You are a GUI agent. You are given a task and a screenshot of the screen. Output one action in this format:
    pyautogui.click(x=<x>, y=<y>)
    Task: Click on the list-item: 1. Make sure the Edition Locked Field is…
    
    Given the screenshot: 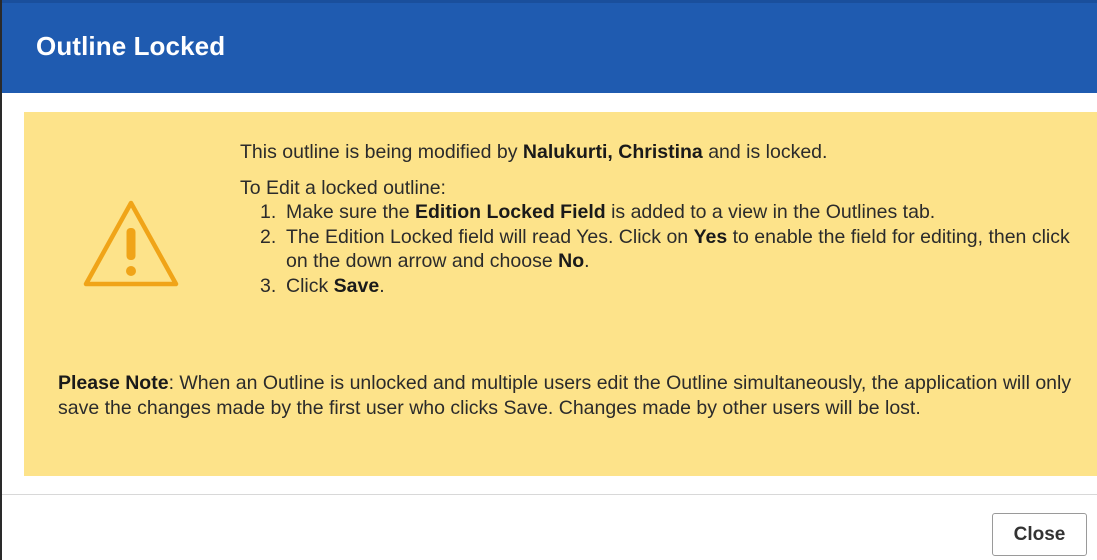 What is the action you would take?
    pyautogui.click(x=598, y=212)
    